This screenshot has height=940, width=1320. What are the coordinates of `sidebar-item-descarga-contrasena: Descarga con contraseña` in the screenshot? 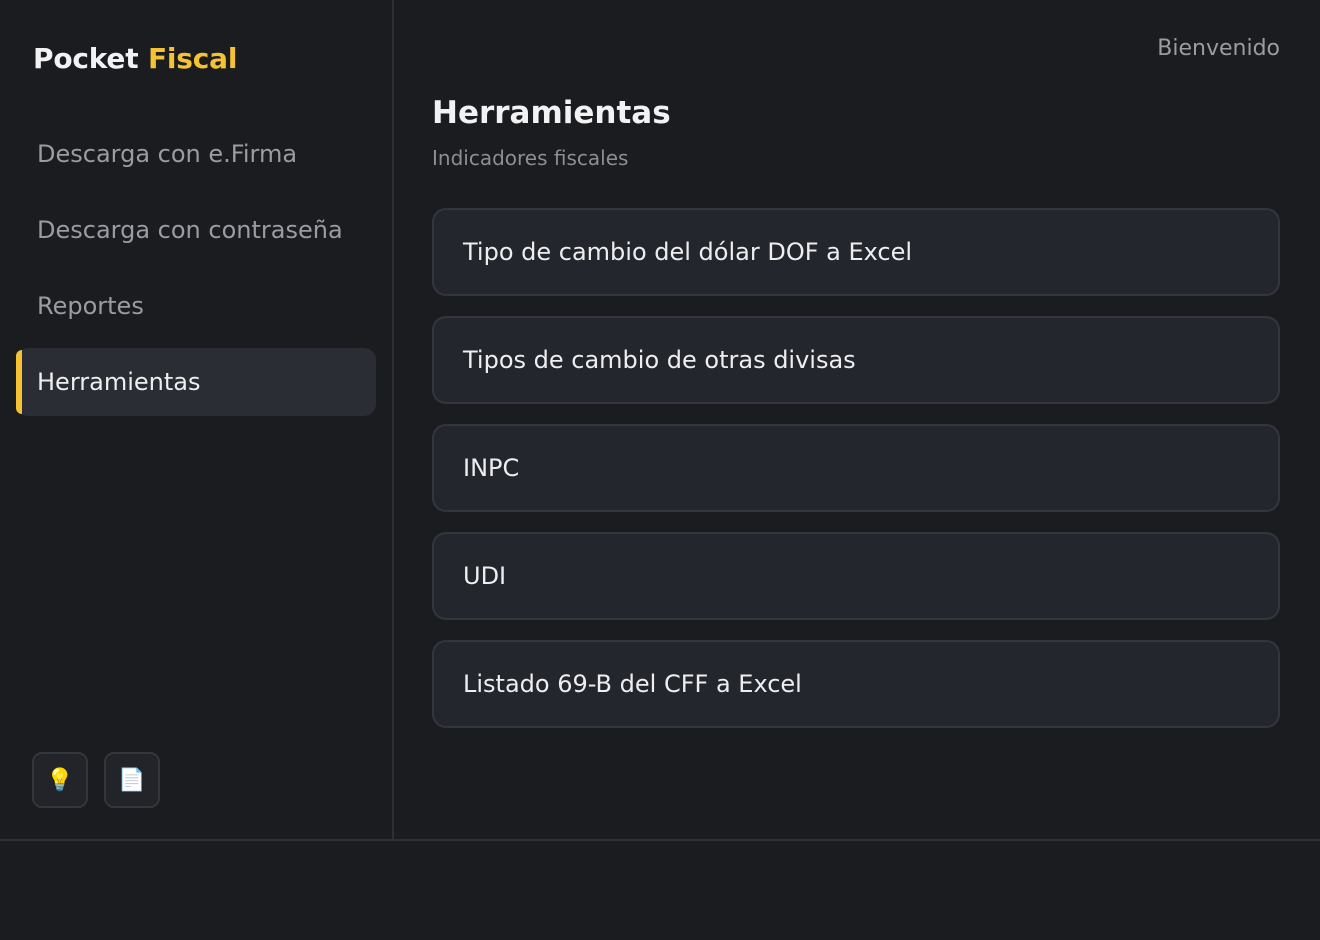 It's located at (196, 230).